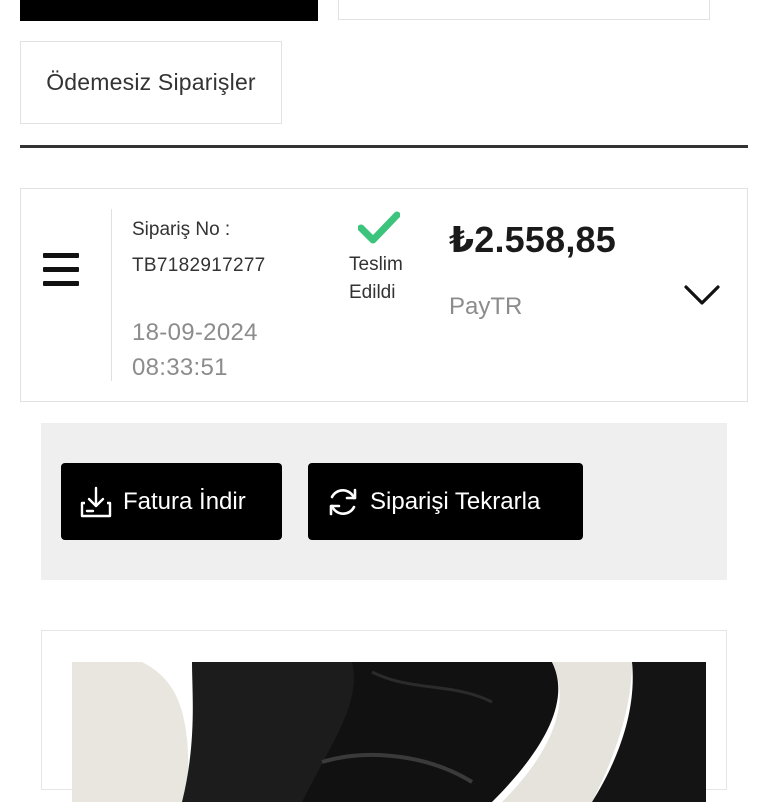 This screenshot has width=768, height=802. I want to click on order-date: 18-09-2024, so click(195, 332).